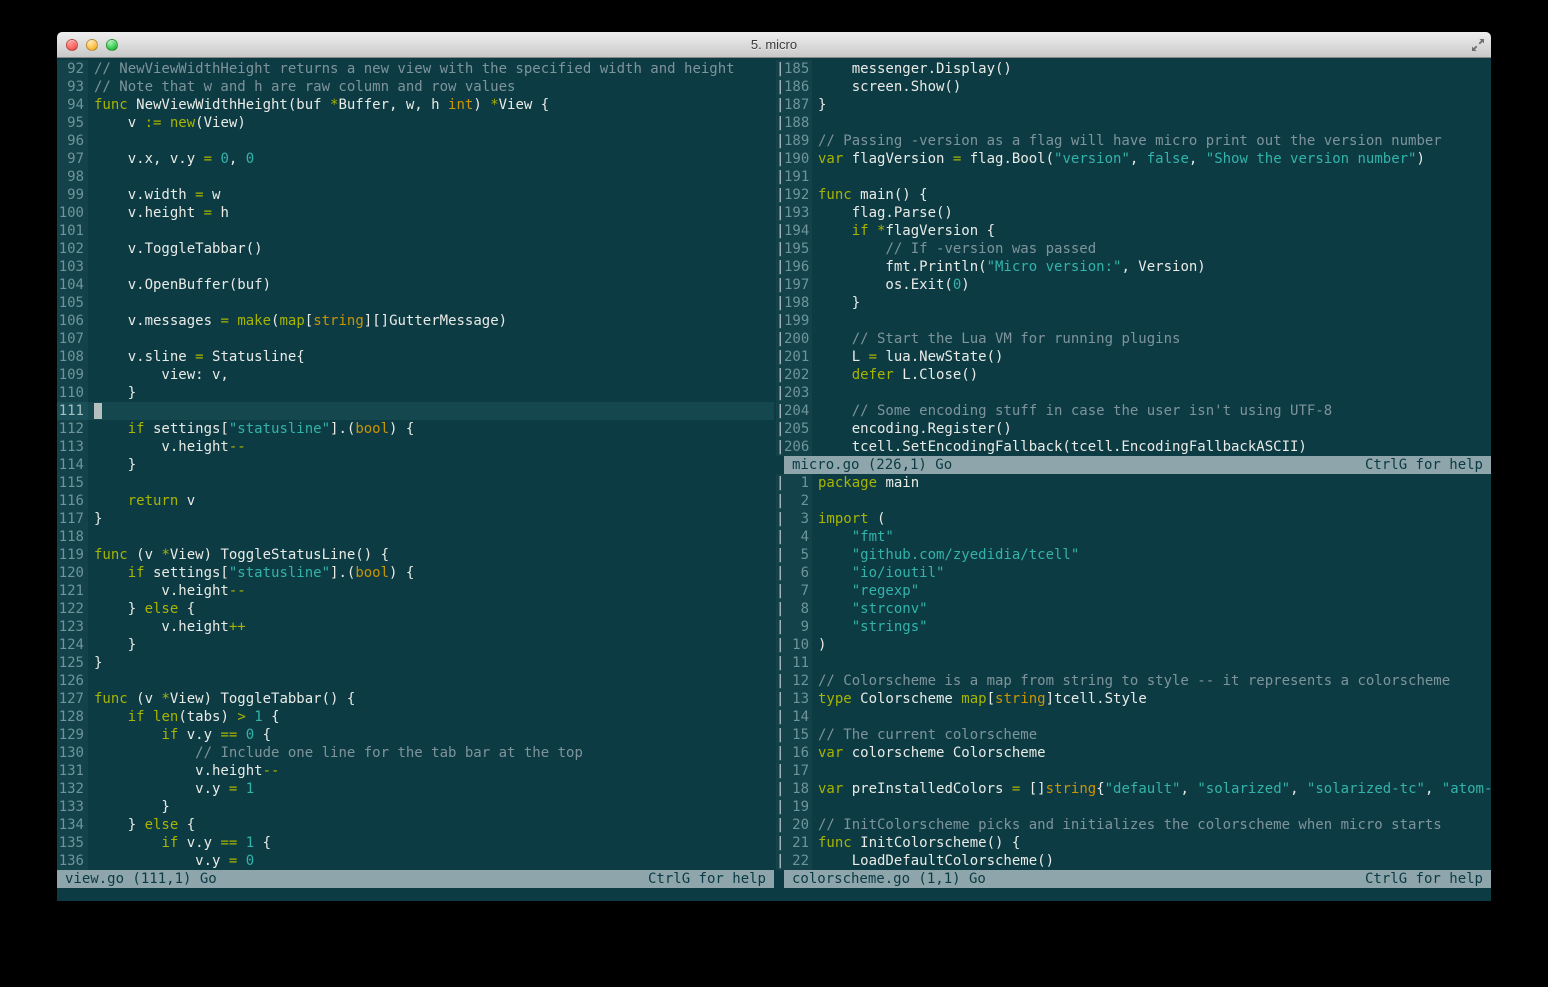 The image size is (1548, 987). Describe the element at coordinates (415, 285) in the screenshot. I see `code-line: 104 v.OpenBuffer(buf)` at that location.